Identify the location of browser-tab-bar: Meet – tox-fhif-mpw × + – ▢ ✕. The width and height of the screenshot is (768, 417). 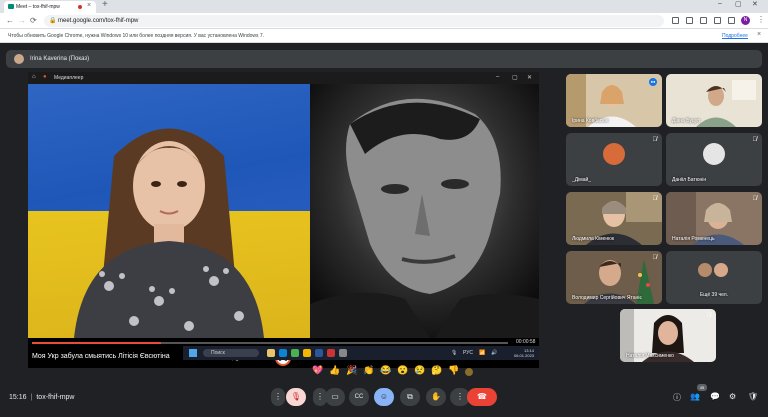
(384, 6).